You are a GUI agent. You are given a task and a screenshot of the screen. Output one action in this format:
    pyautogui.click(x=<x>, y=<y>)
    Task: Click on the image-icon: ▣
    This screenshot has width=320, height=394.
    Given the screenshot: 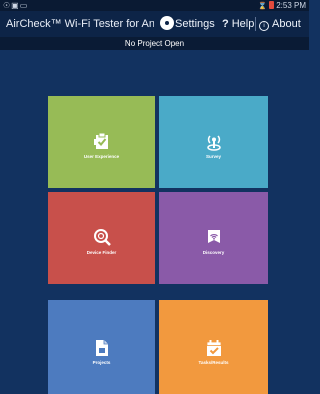 What is the action you would take?
    pyautogui.click(x=15, y=5)
    